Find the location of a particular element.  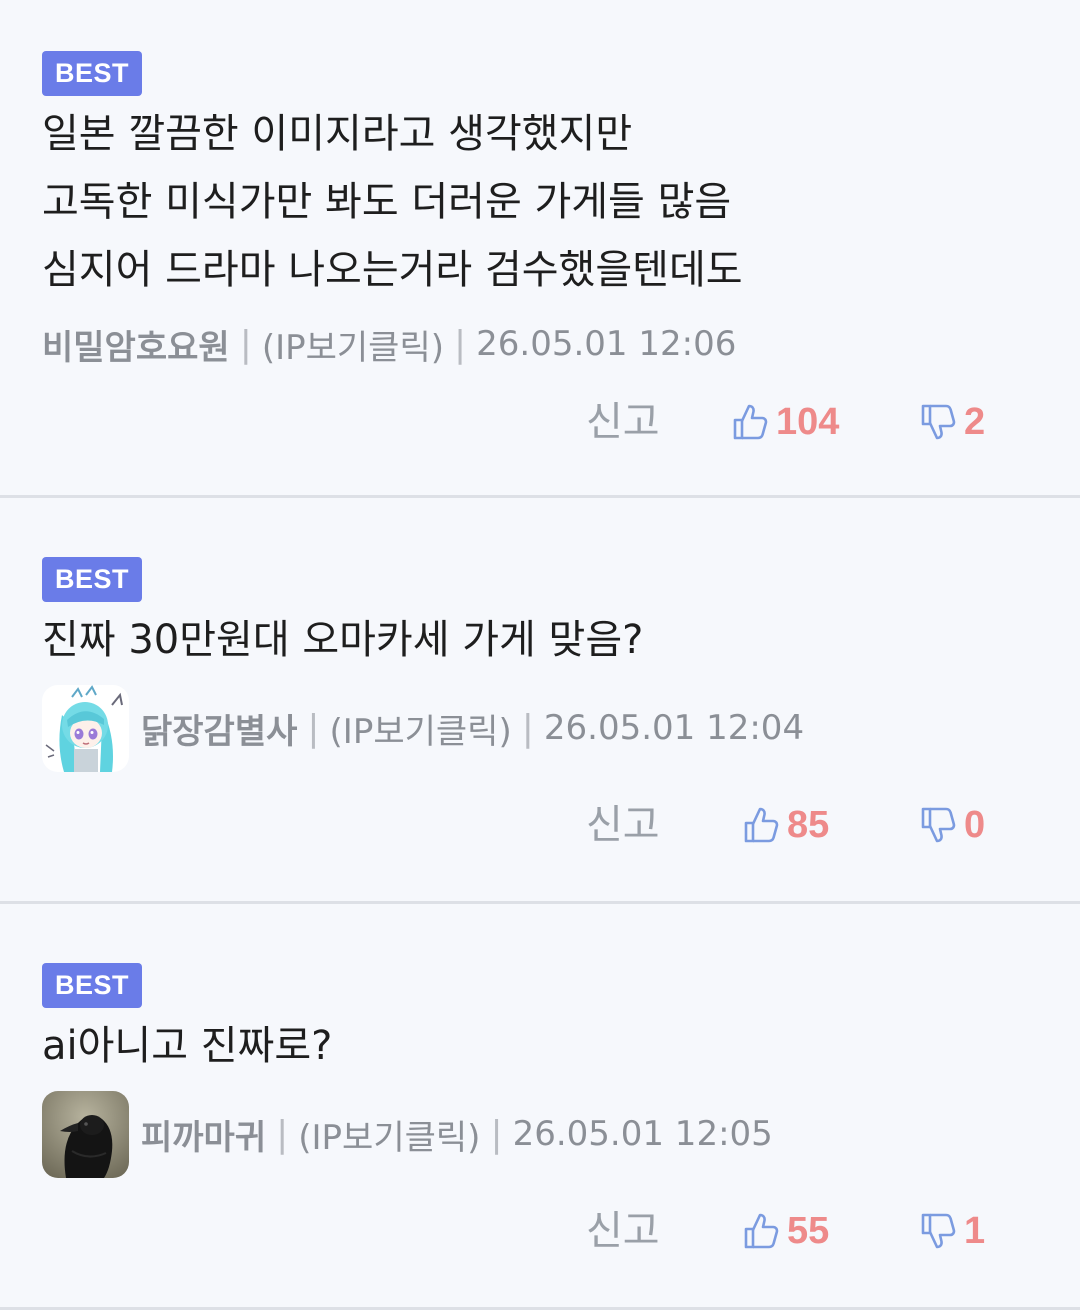

comment-date: 26.05.01 12:05 is located at coordinates (642, 1134).